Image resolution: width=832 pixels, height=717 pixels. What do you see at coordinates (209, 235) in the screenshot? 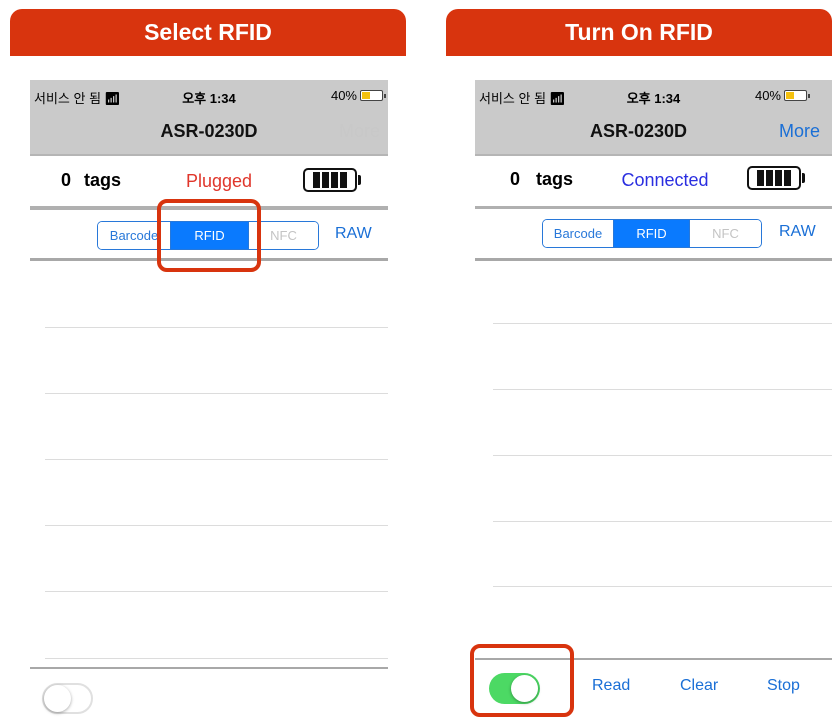
I see `highlight-box-rfid-segment` at bounding box center [209, 235].